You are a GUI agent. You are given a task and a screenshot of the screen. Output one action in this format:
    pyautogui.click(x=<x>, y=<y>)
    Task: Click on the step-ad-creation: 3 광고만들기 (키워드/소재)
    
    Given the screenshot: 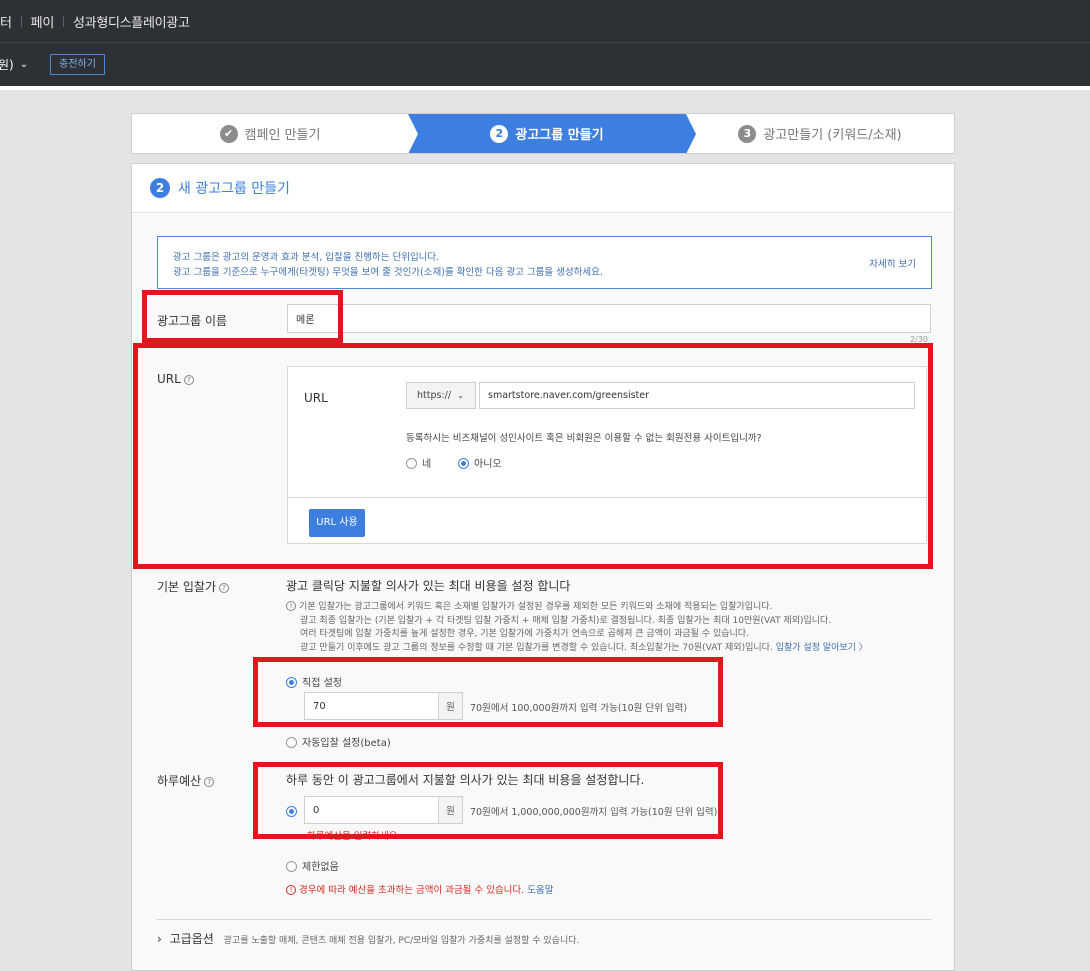 What is the action you would take?
    pyautogui.click(x=820, y=133)
    